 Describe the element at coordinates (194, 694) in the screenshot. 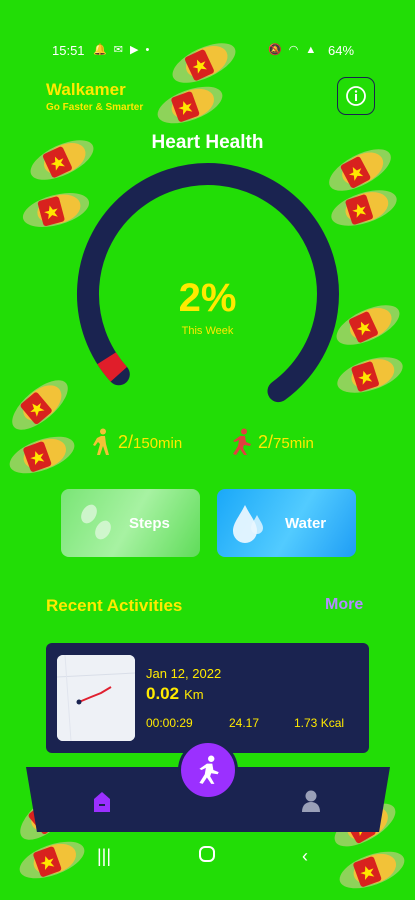

I see `distance-unit: Km` at that location.